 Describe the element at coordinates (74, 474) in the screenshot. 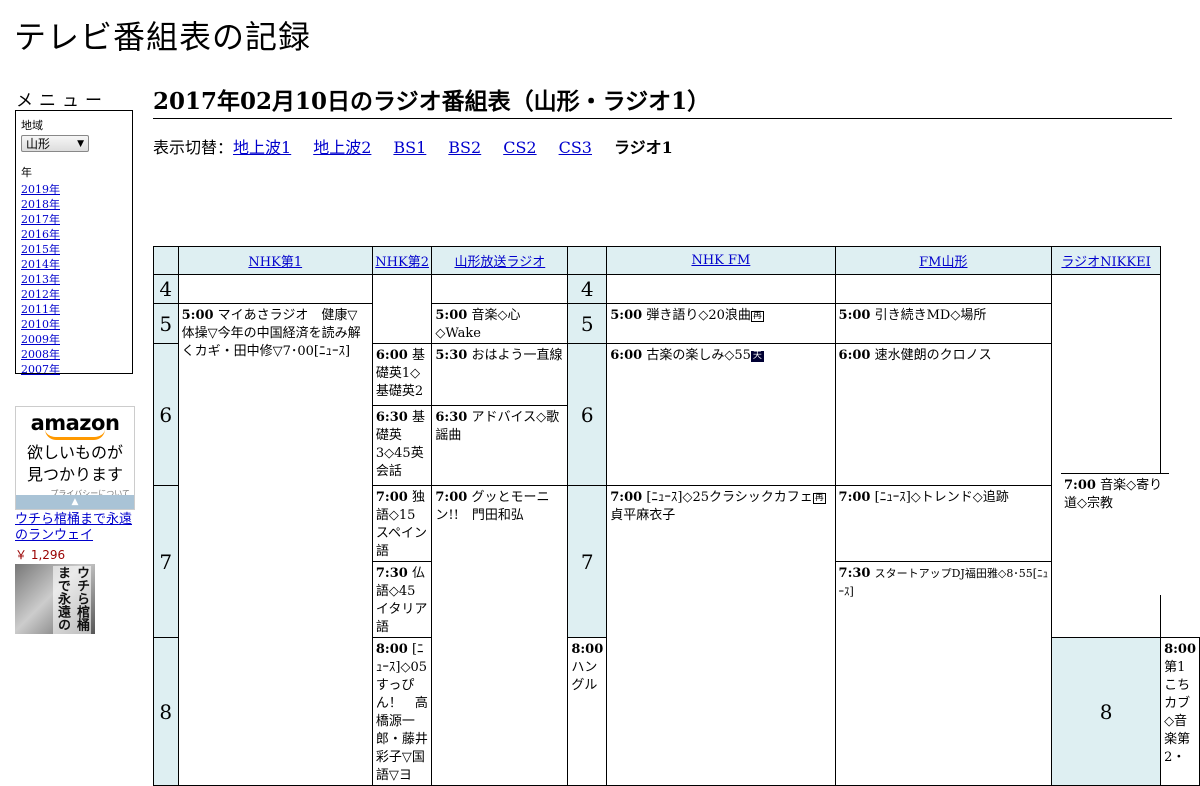

I see `ad-copy-line2: 見つかります` at that location.